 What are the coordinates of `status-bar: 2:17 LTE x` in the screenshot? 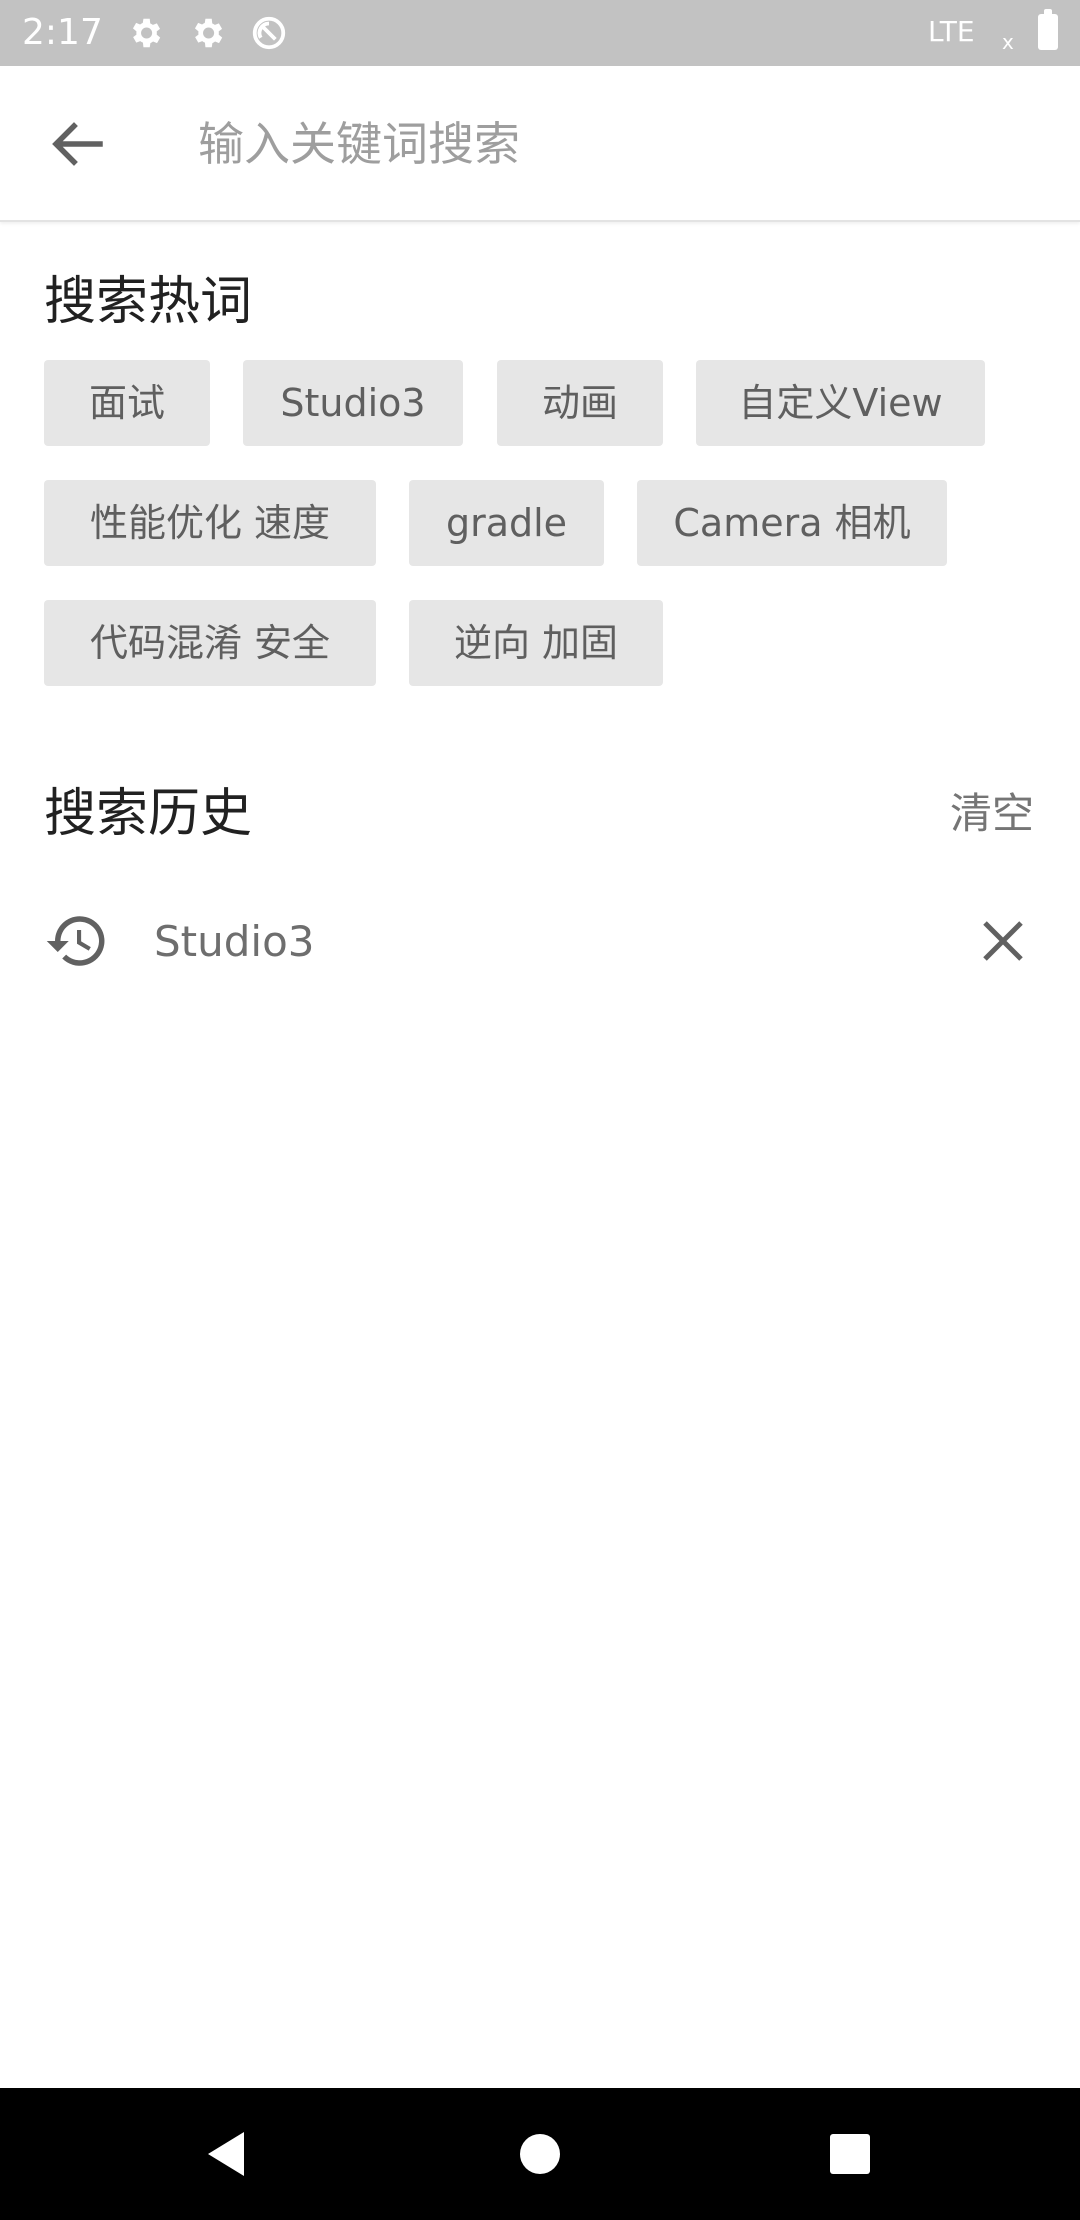 It's located at (540, 33).